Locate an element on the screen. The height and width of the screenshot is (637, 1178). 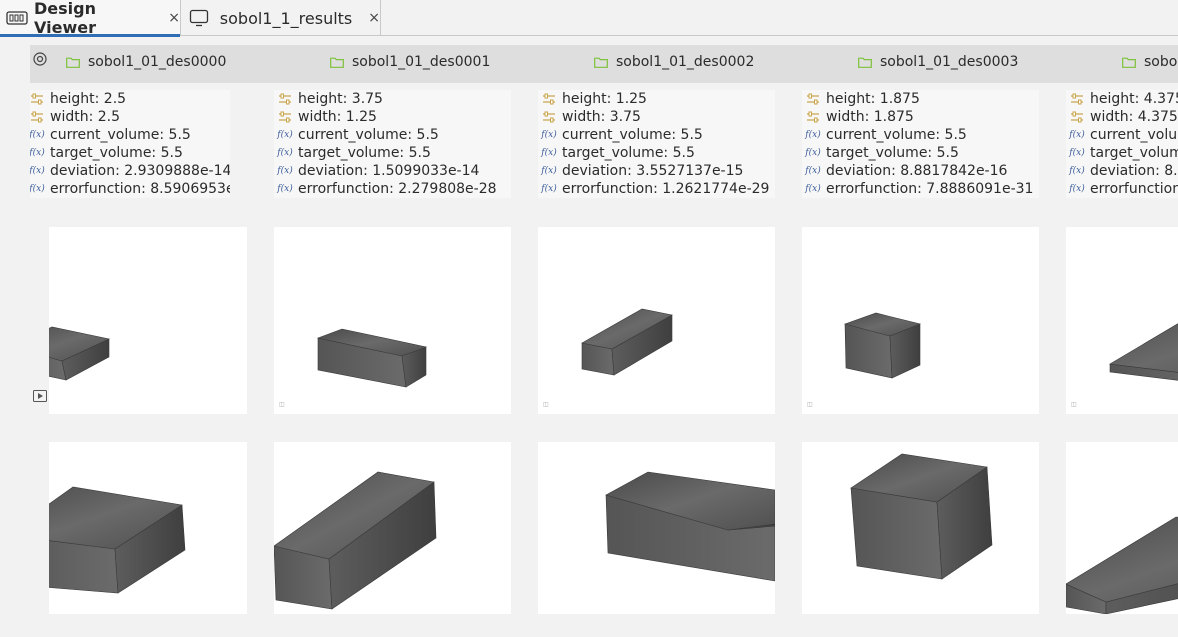
parameter-row: width: 4.375 is located at coordinates (1122, 117).